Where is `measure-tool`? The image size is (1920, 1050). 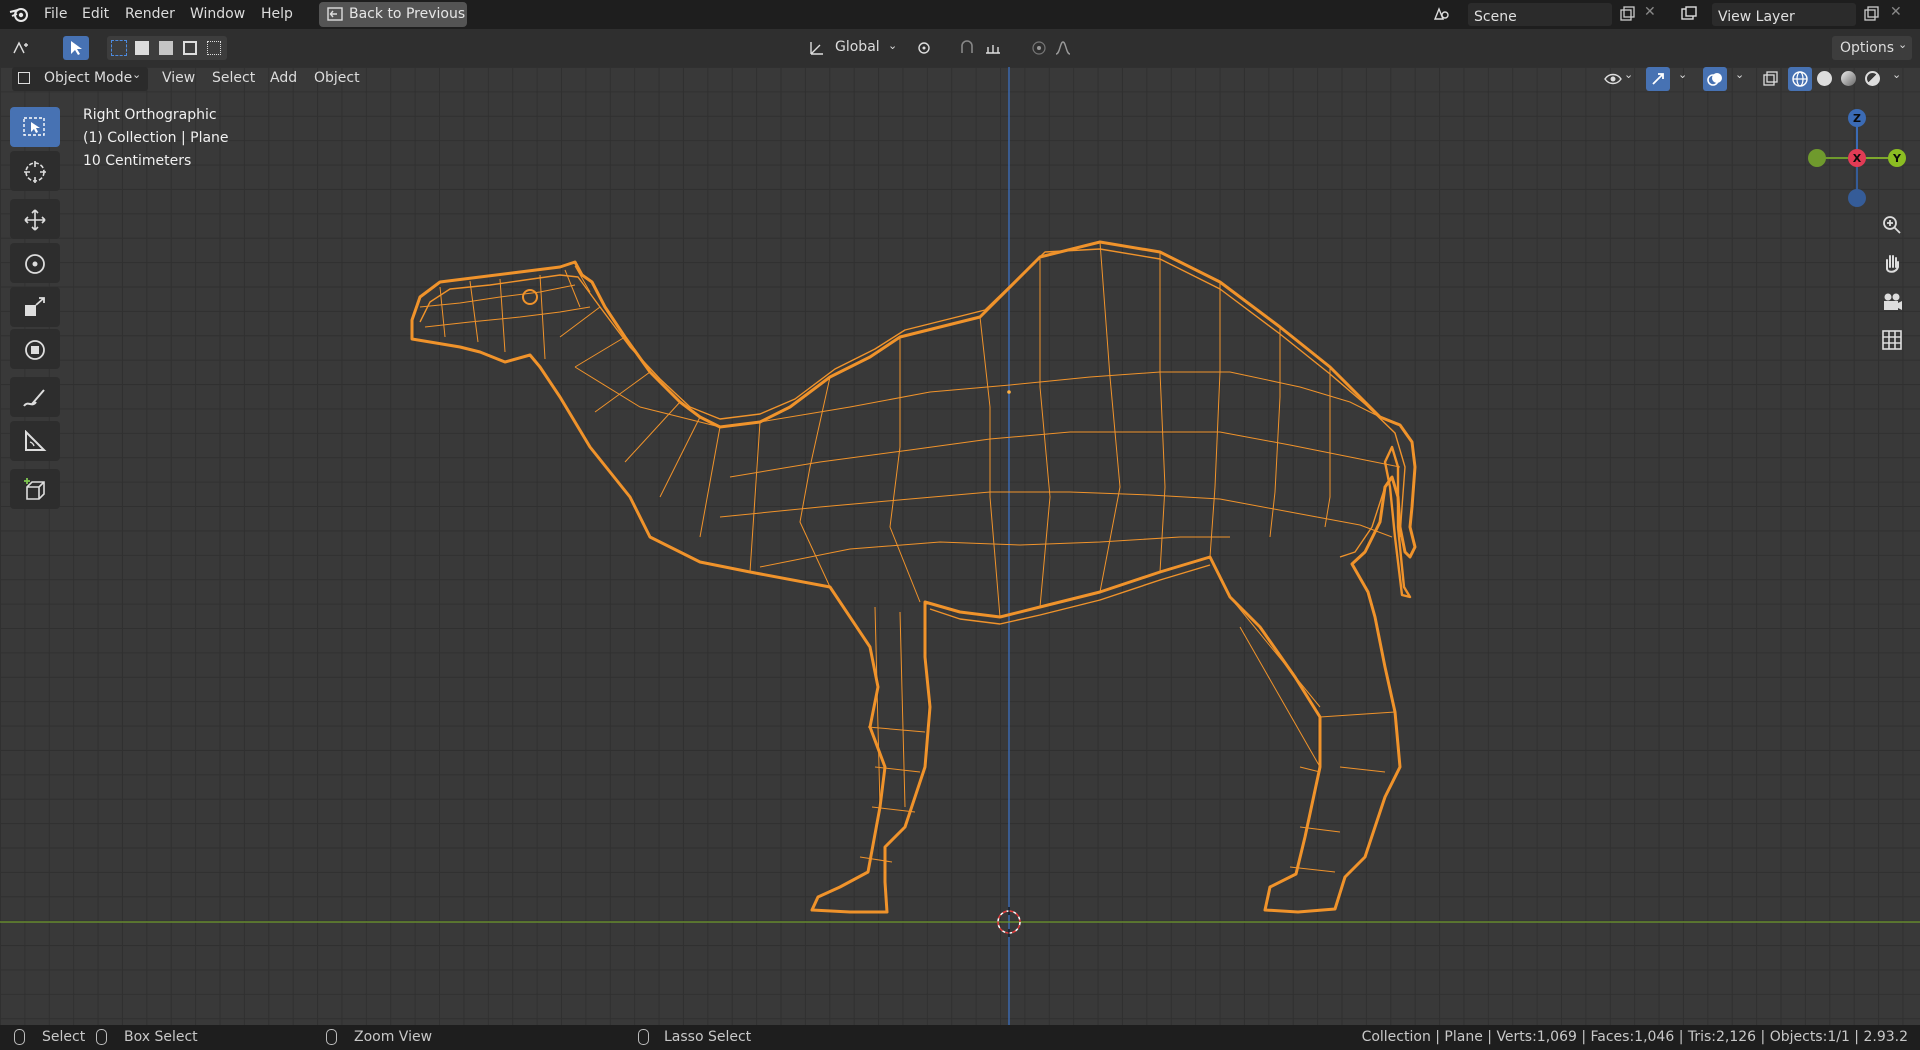
measure-tool is located at coordinates (35, 441).